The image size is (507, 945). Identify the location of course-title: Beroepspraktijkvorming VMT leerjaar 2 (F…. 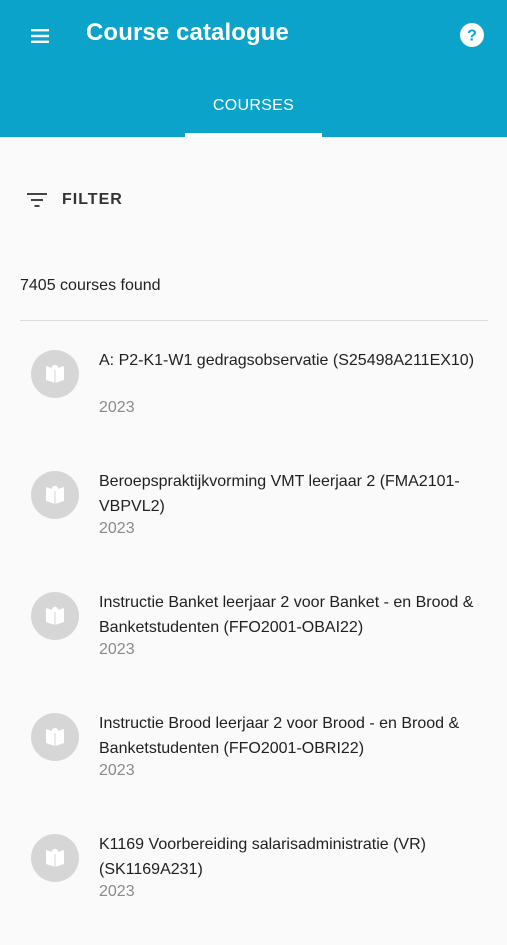
(279, 494).